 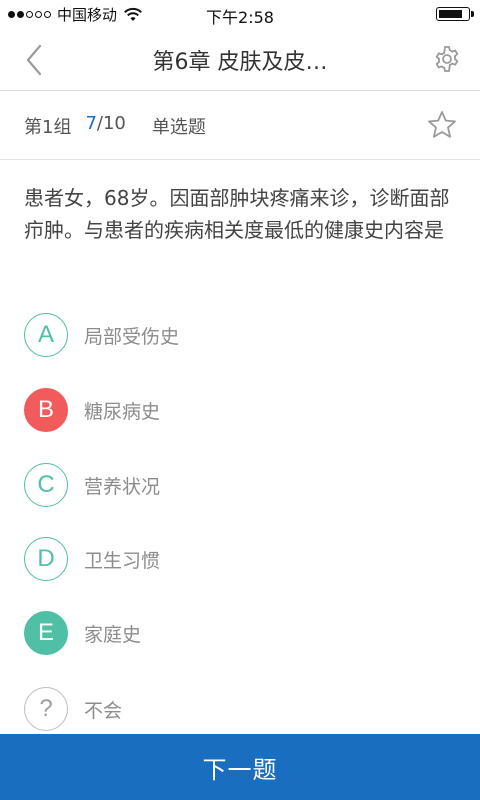 What do you see at coordinates (91, 123) in the screenshot?
I see `progress-current: 7` at bounding box center [91, 123].